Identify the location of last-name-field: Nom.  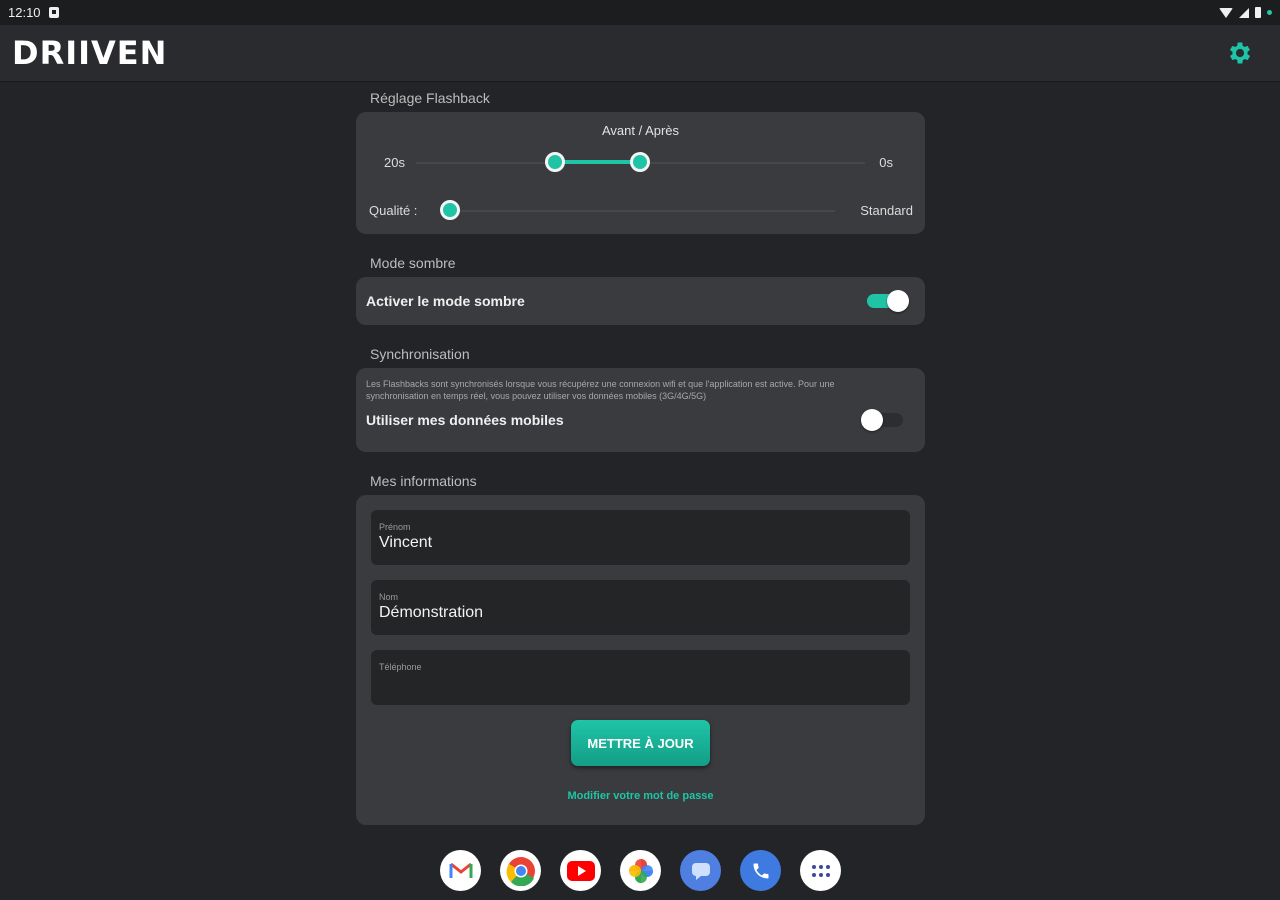
(640, 607).